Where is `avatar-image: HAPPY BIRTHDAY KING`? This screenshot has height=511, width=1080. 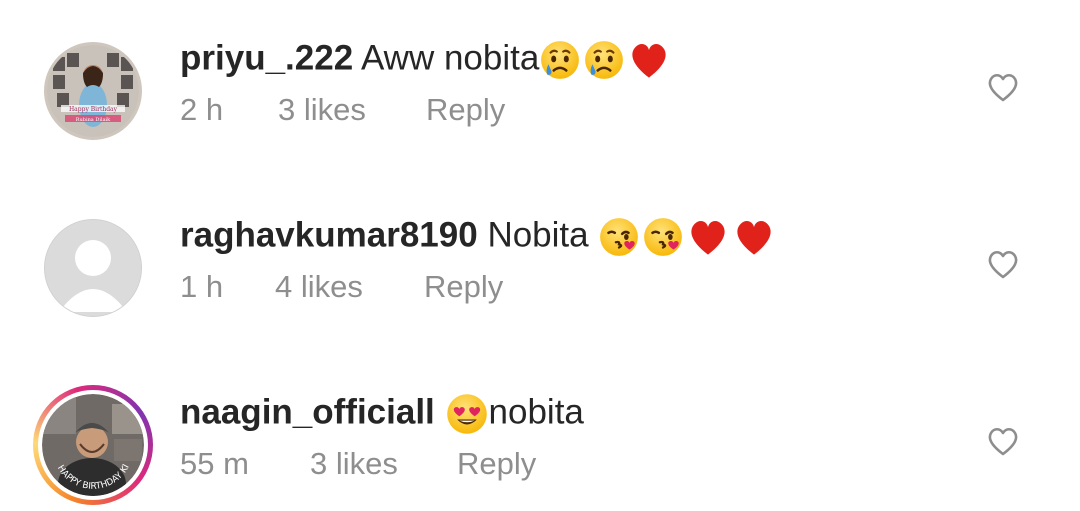
avatar-image: HAPPY BIRTHDAY KING is located at coordinates (91, 441).